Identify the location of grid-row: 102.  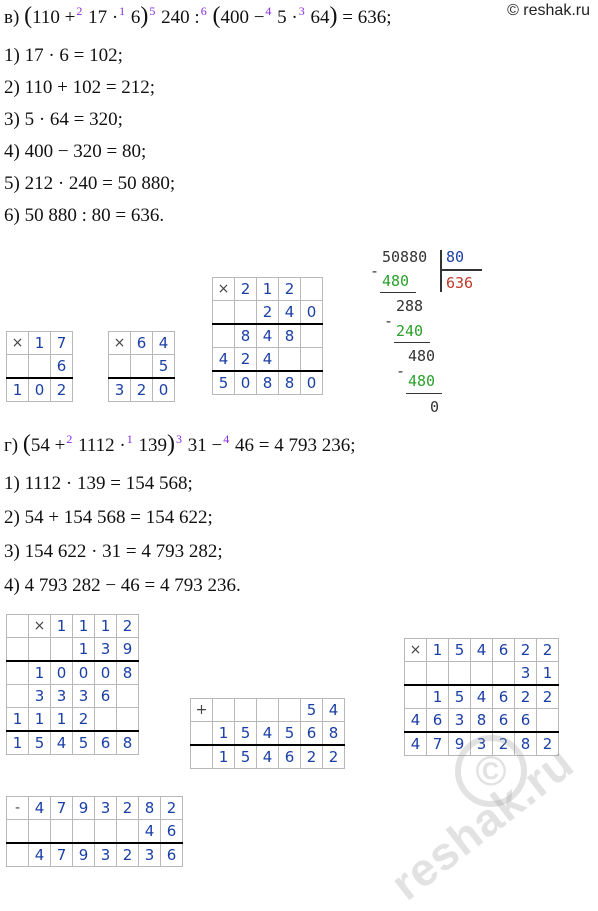
(39, 389).